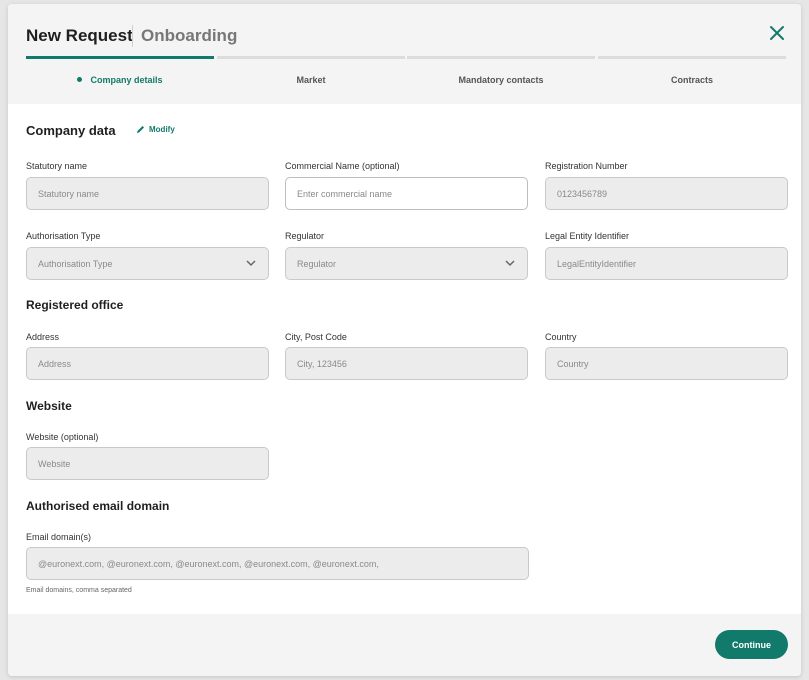  What do you see at coordinates (147, 463) in the screenshot?
I see `website-field: Website` at bounding box center [147, 463].